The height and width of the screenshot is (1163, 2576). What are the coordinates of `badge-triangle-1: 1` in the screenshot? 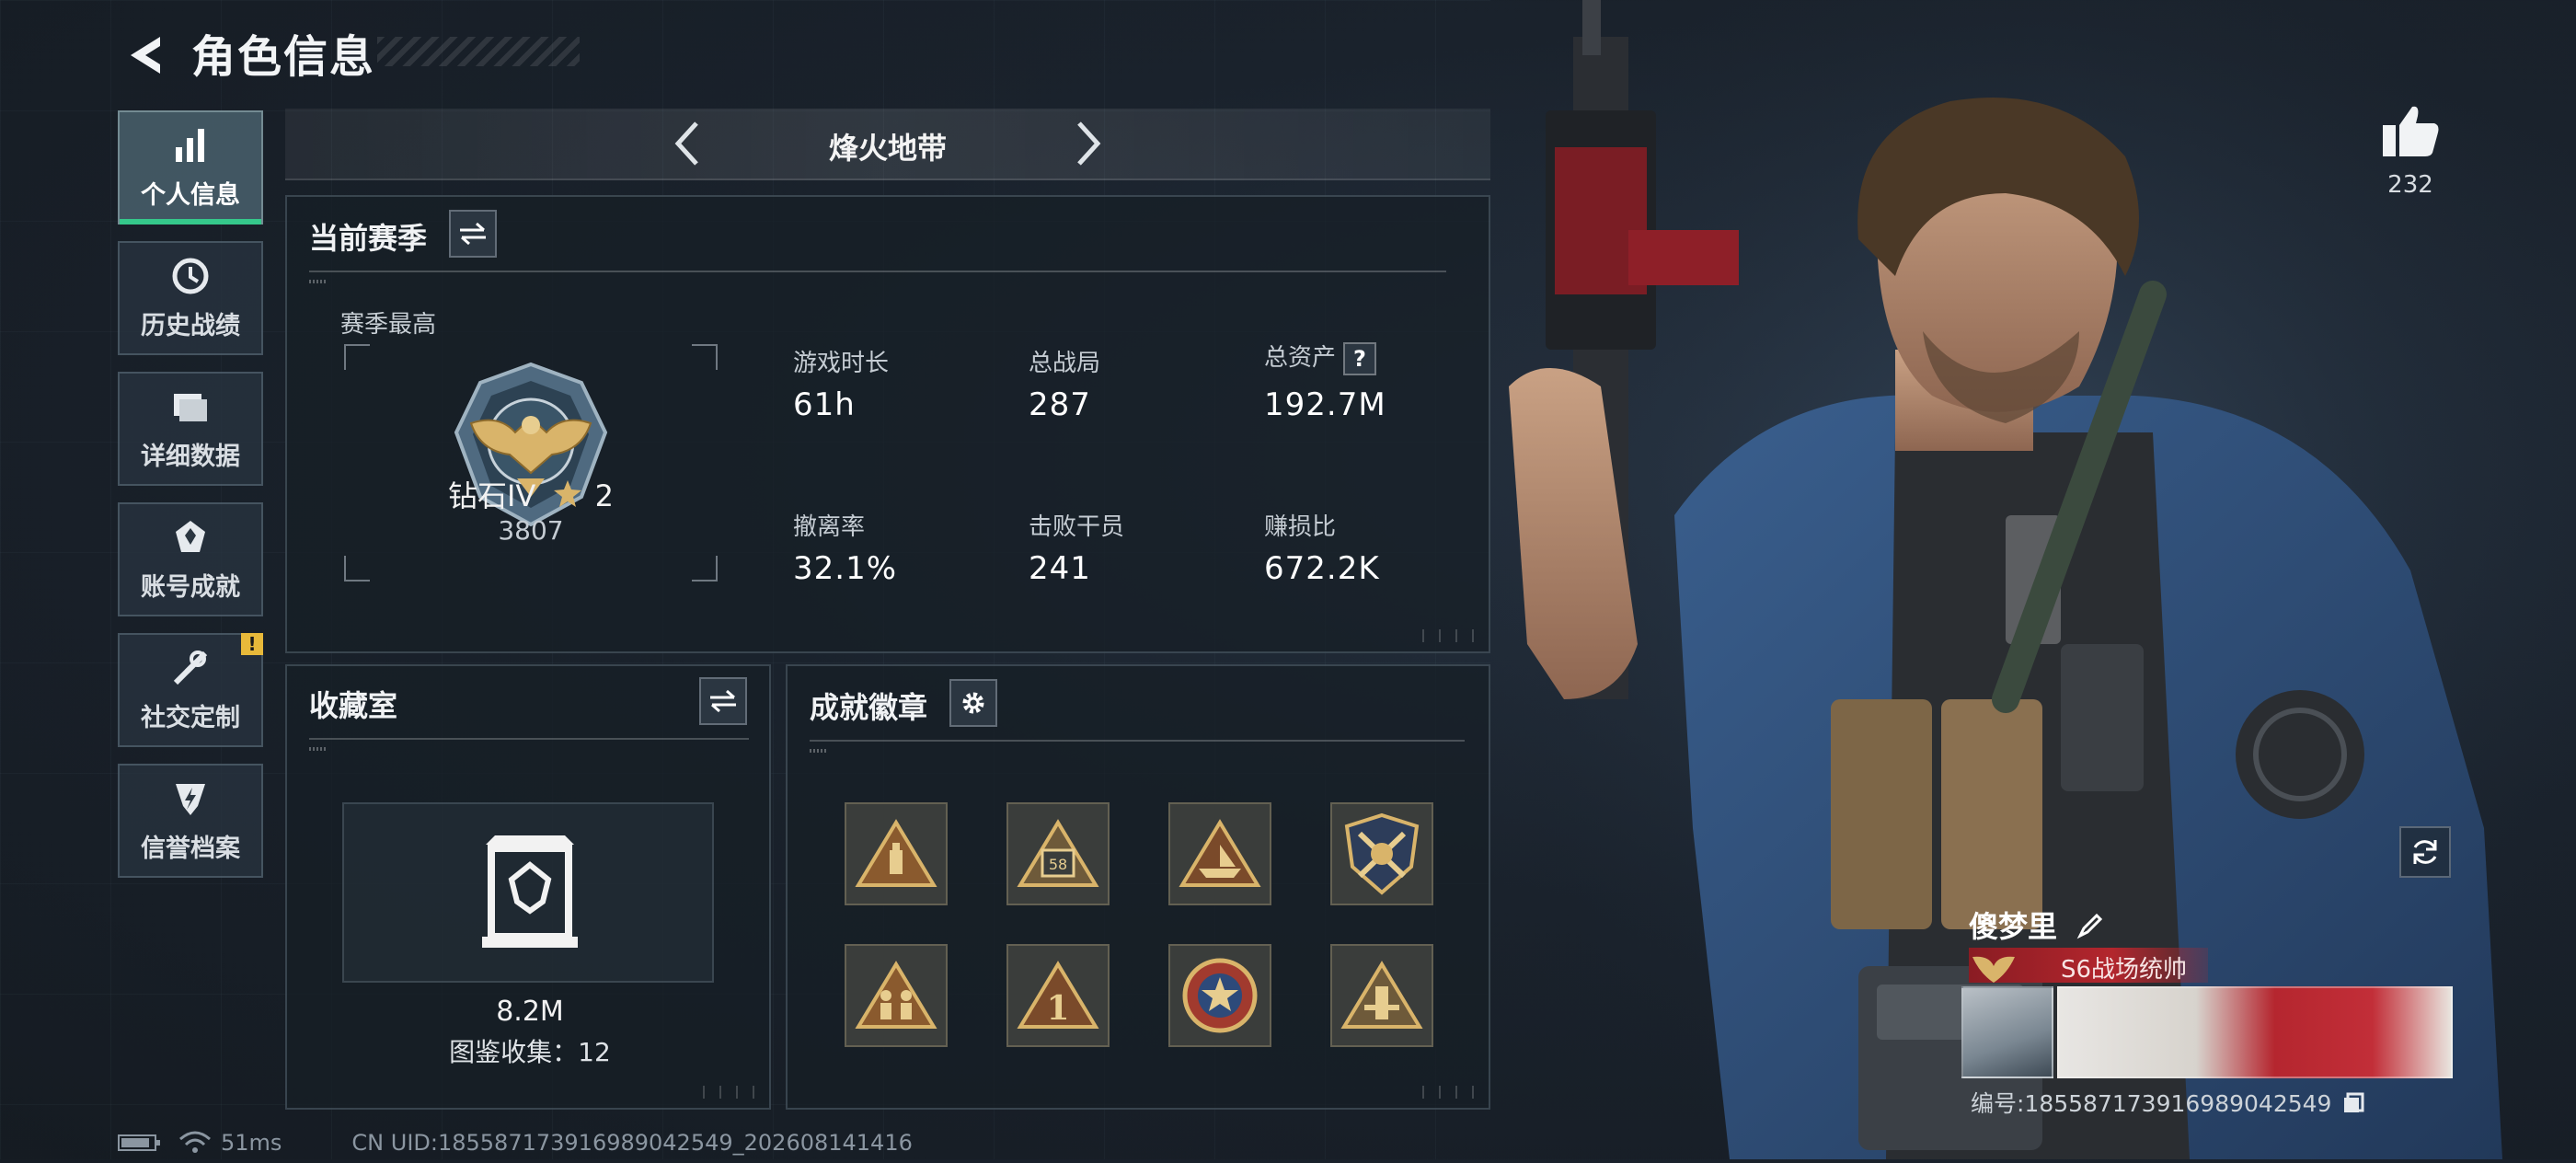 It's located at (1058, 996).